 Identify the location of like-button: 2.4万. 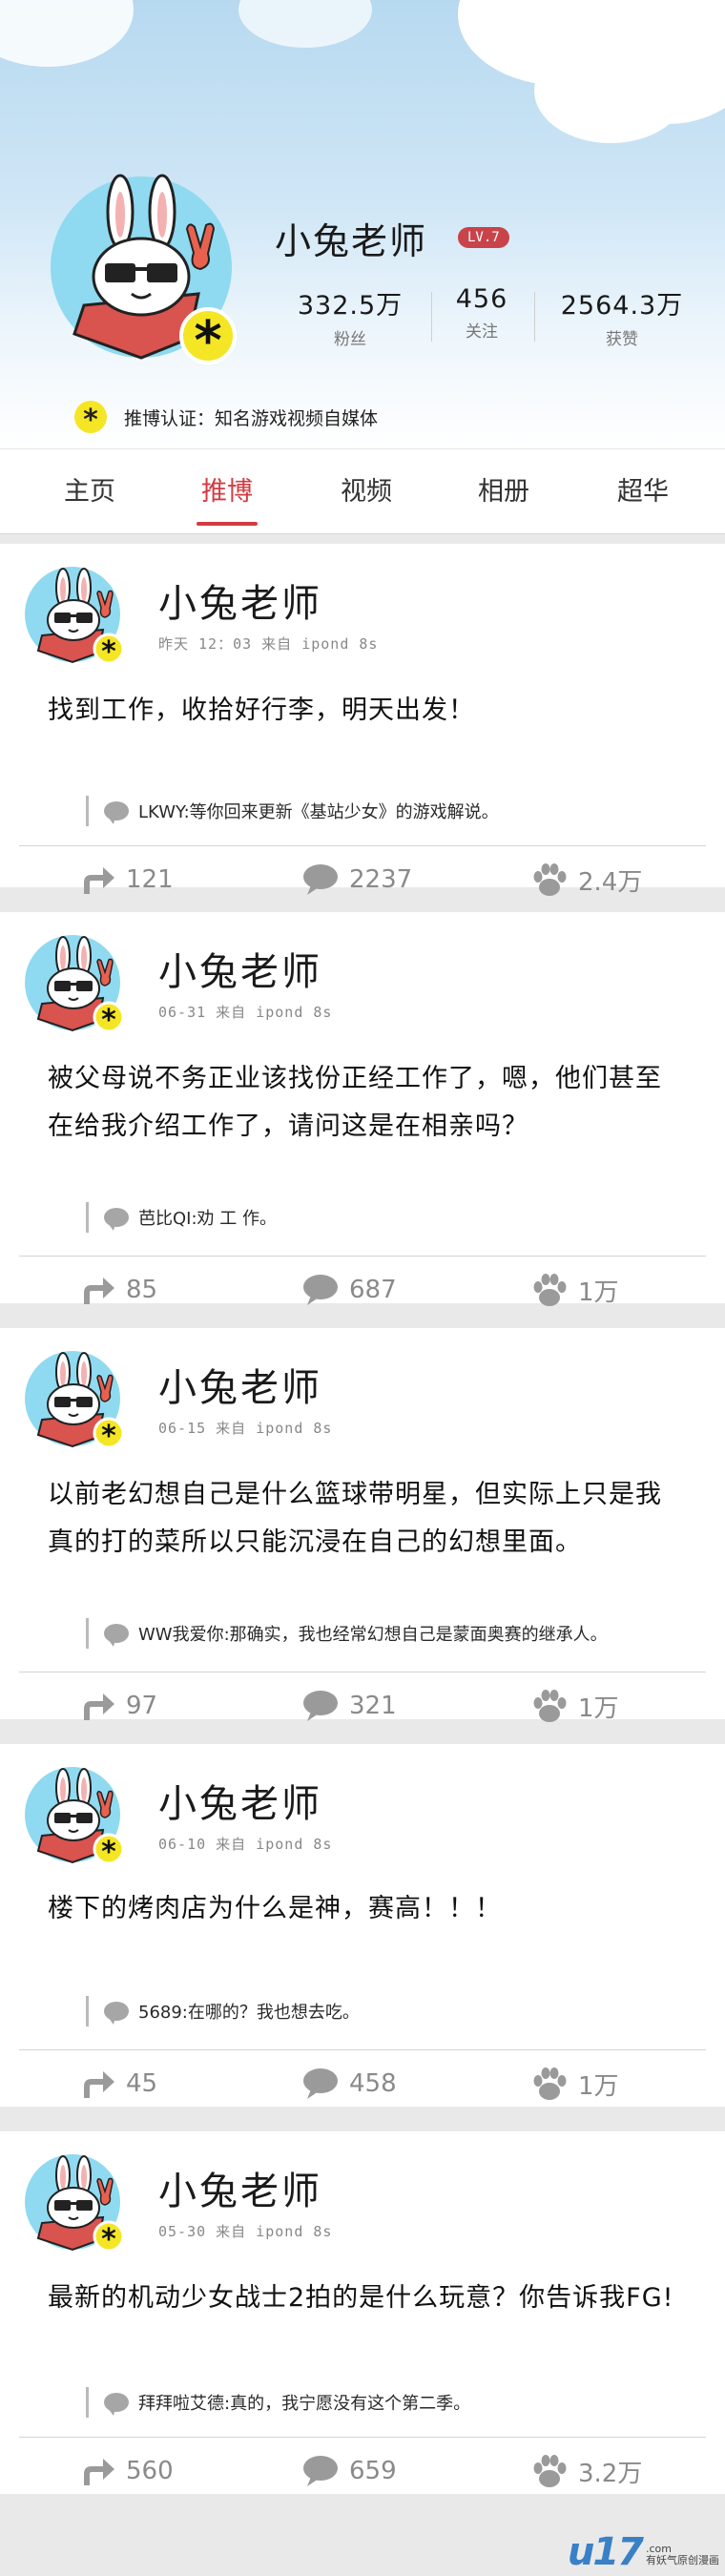
(586, 879).